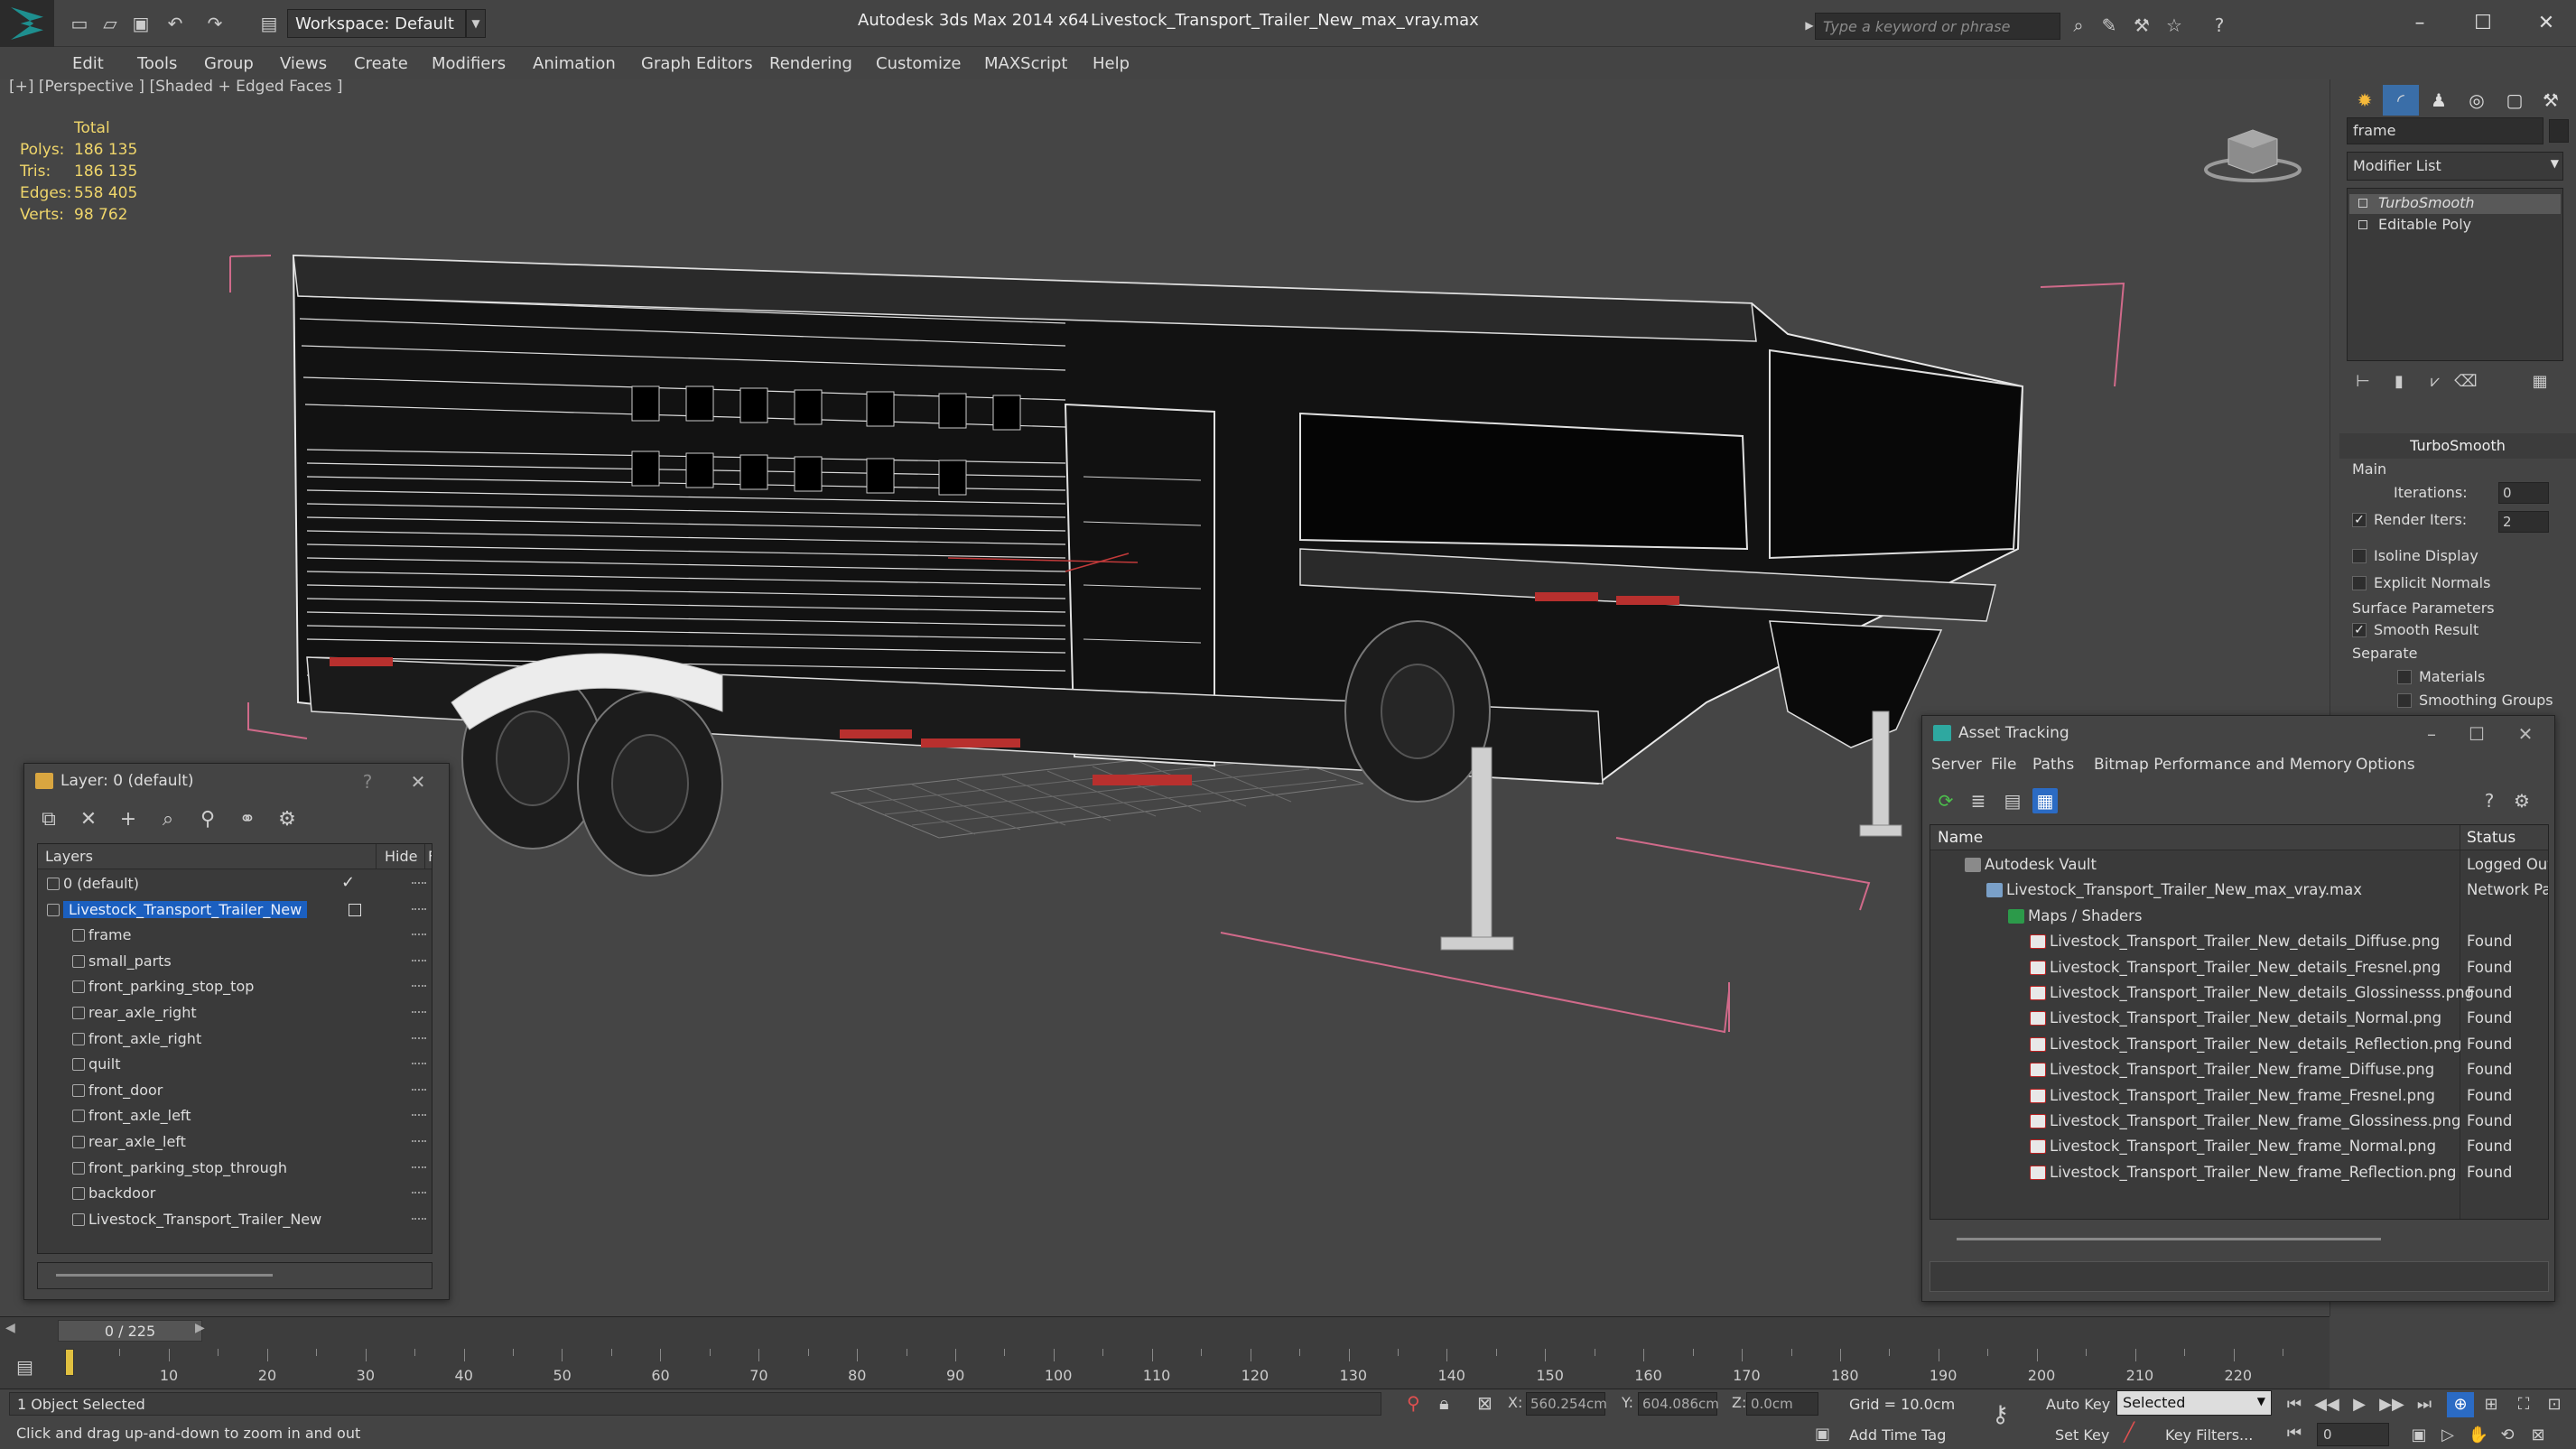 The image size is (2576, 1449). I want to click on menu-maxscript: MAXScript, so click(1025, 63).